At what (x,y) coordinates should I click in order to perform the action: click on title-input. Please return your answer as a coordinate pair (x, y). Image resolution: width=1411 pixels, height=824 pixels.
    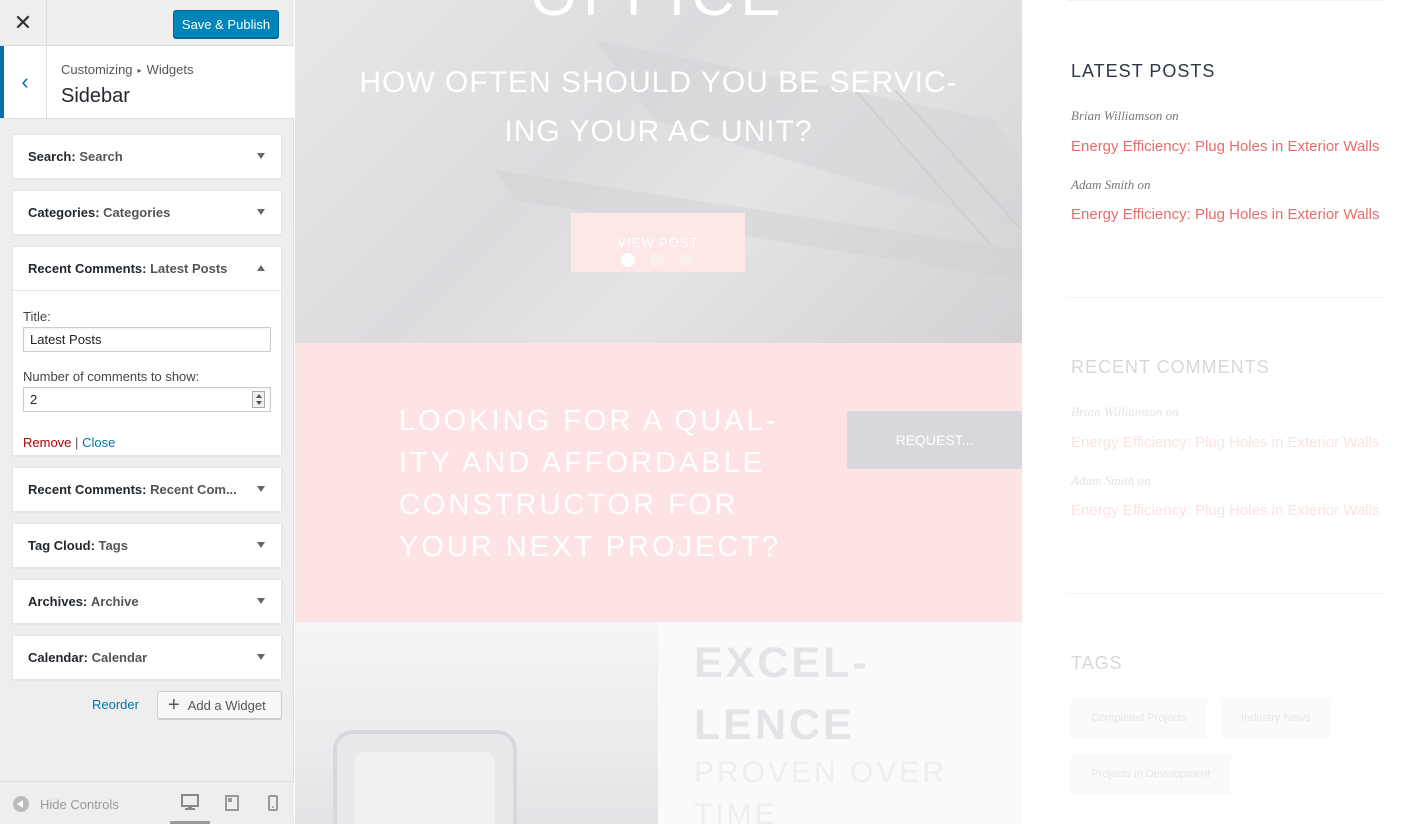
    Looking at the image, I should click on (147, 339).